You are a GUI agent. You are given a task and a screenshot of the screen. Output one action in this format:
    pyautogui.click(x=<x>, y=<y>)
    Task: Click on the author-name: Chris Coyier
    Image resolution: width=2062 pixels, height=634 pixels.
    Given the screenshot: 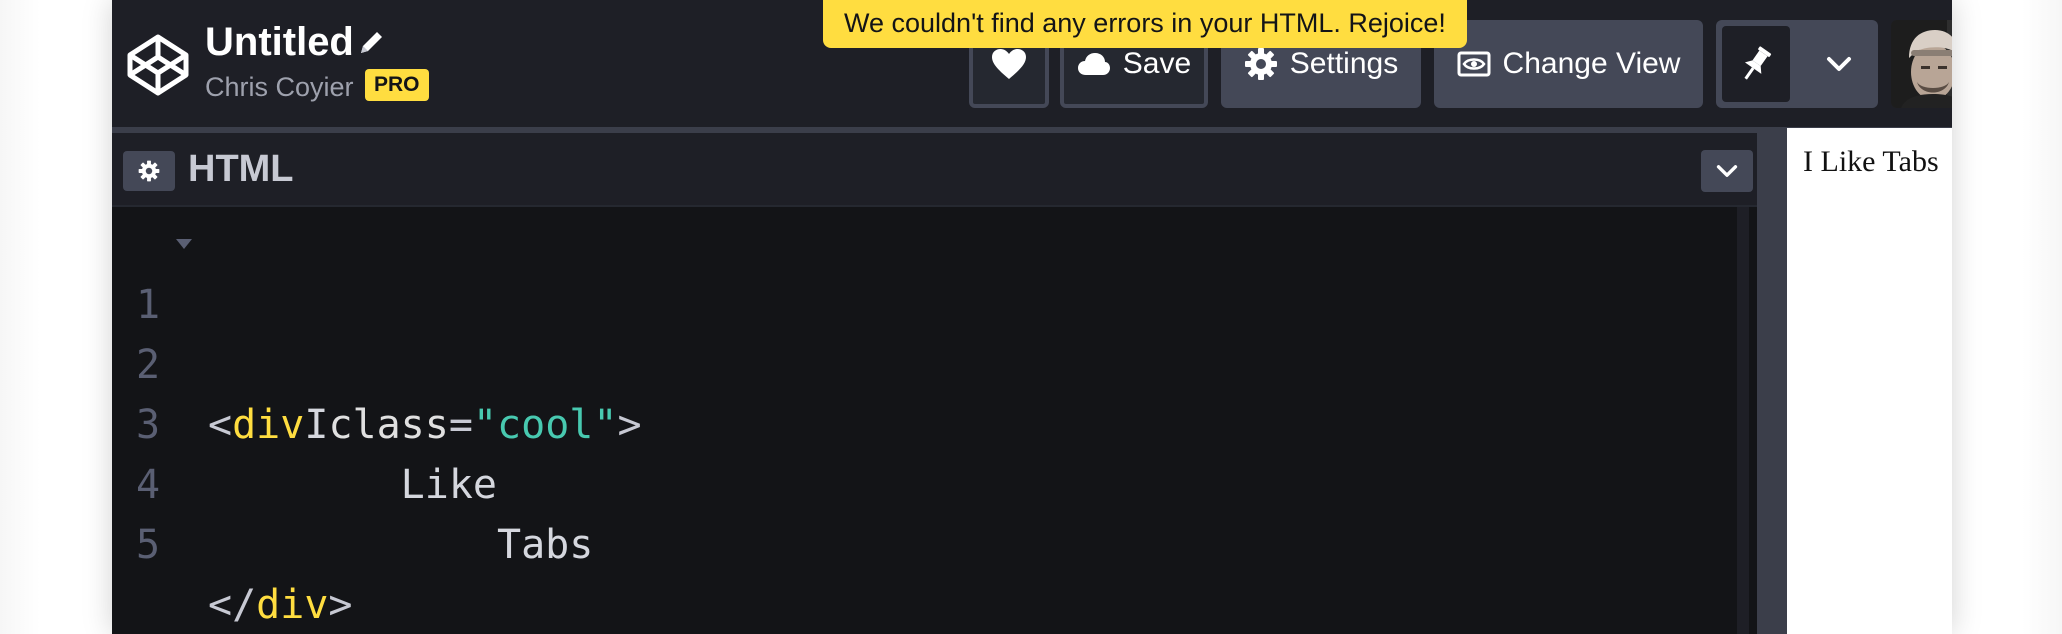 What is the action you would take?
    pyautogui.click(x=279, y=87)
    